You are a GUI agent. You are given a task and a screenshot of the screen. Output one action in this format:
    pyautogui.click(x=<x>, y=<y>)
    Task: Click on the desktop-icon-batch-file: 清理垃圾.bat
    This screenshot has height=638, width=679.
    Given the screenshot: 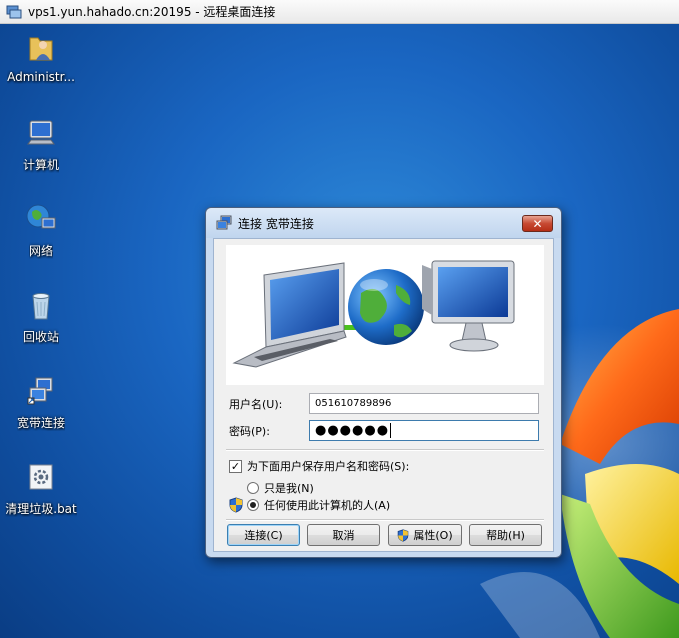 What is the action you would take?
    pyautogui.click(x=41, y=488)
    